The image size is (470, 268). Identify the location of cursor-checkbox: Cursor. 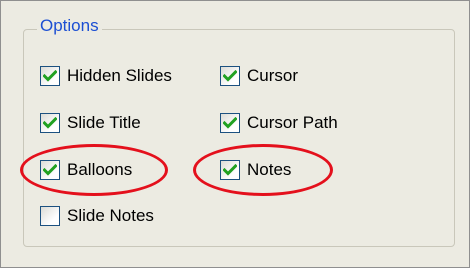
(259, 76).